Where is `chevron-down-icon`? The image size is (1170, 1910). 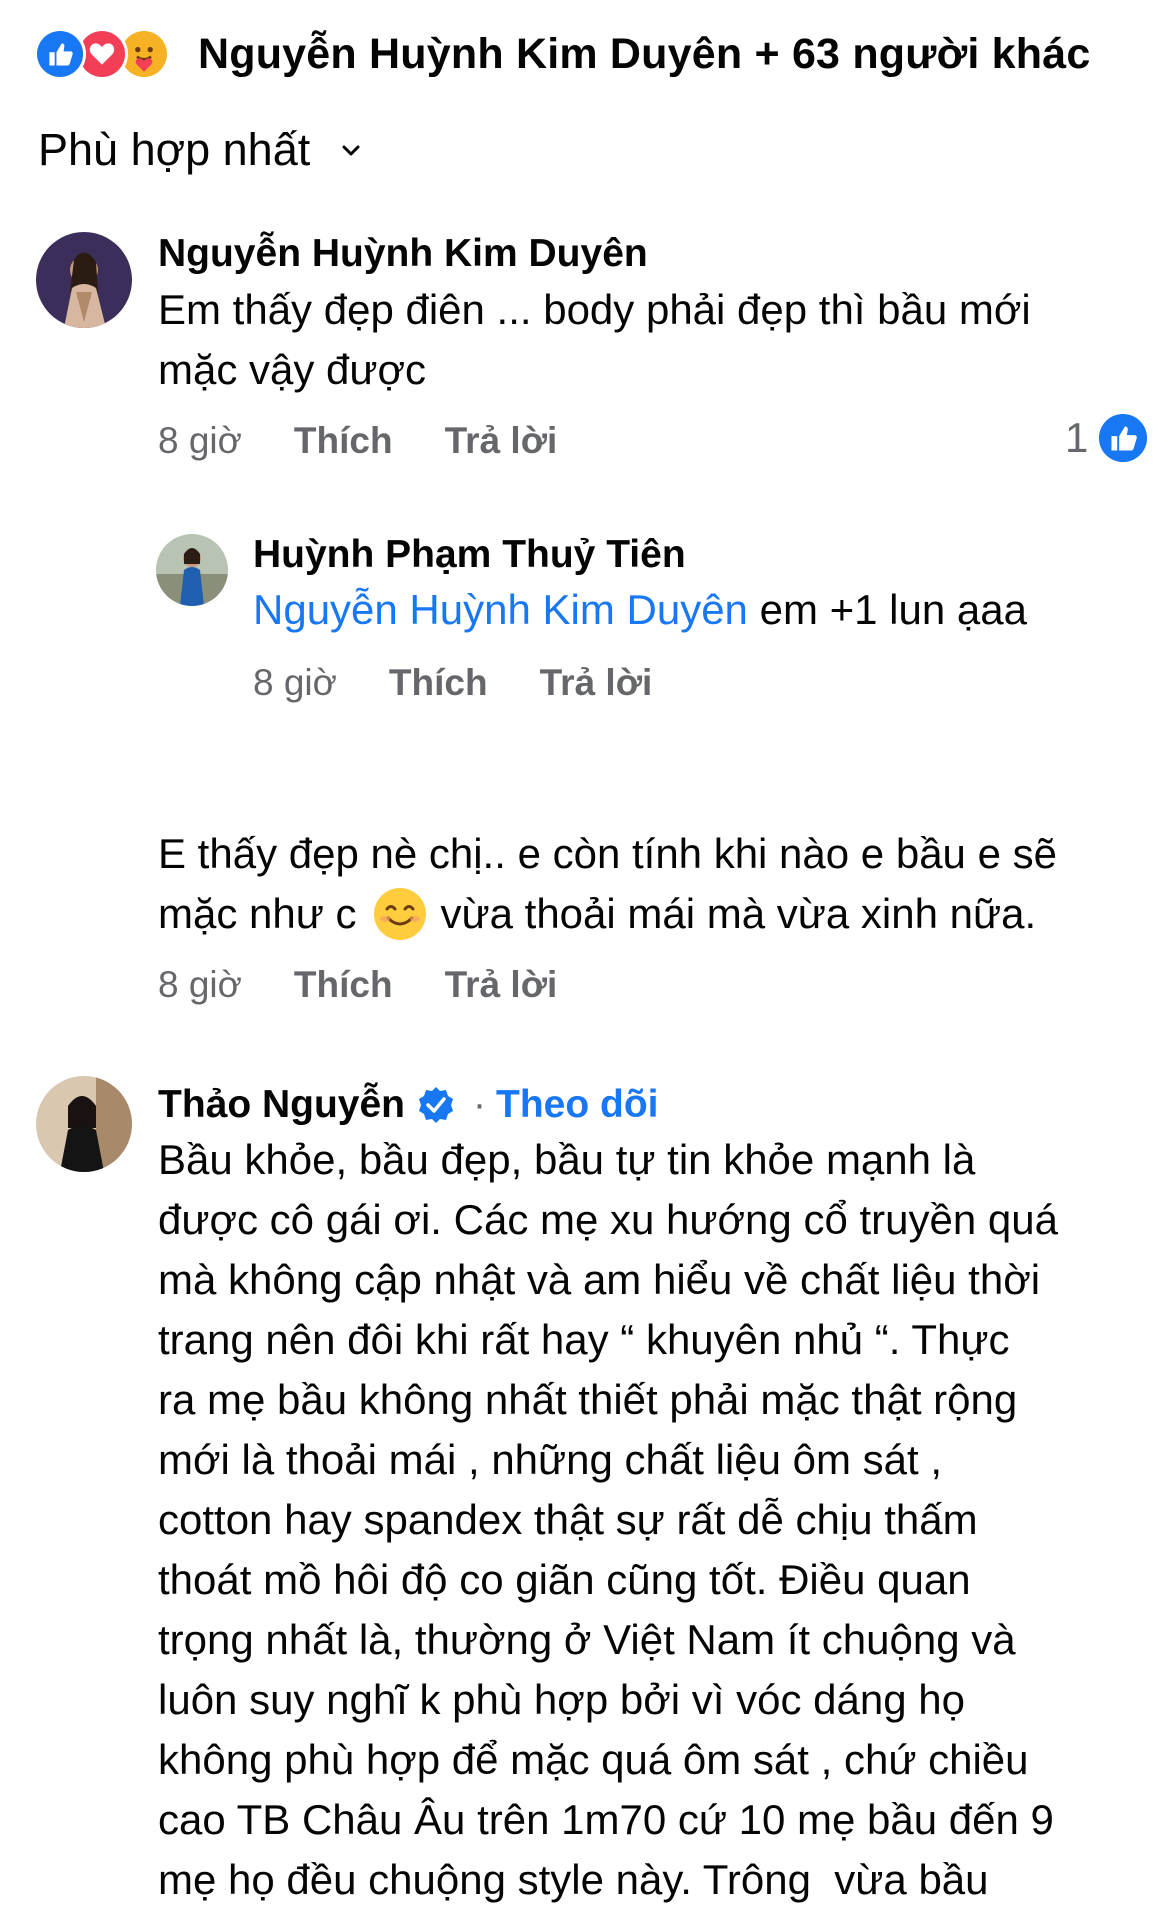 chevron-down-icon is located at coordinates (351, 150).